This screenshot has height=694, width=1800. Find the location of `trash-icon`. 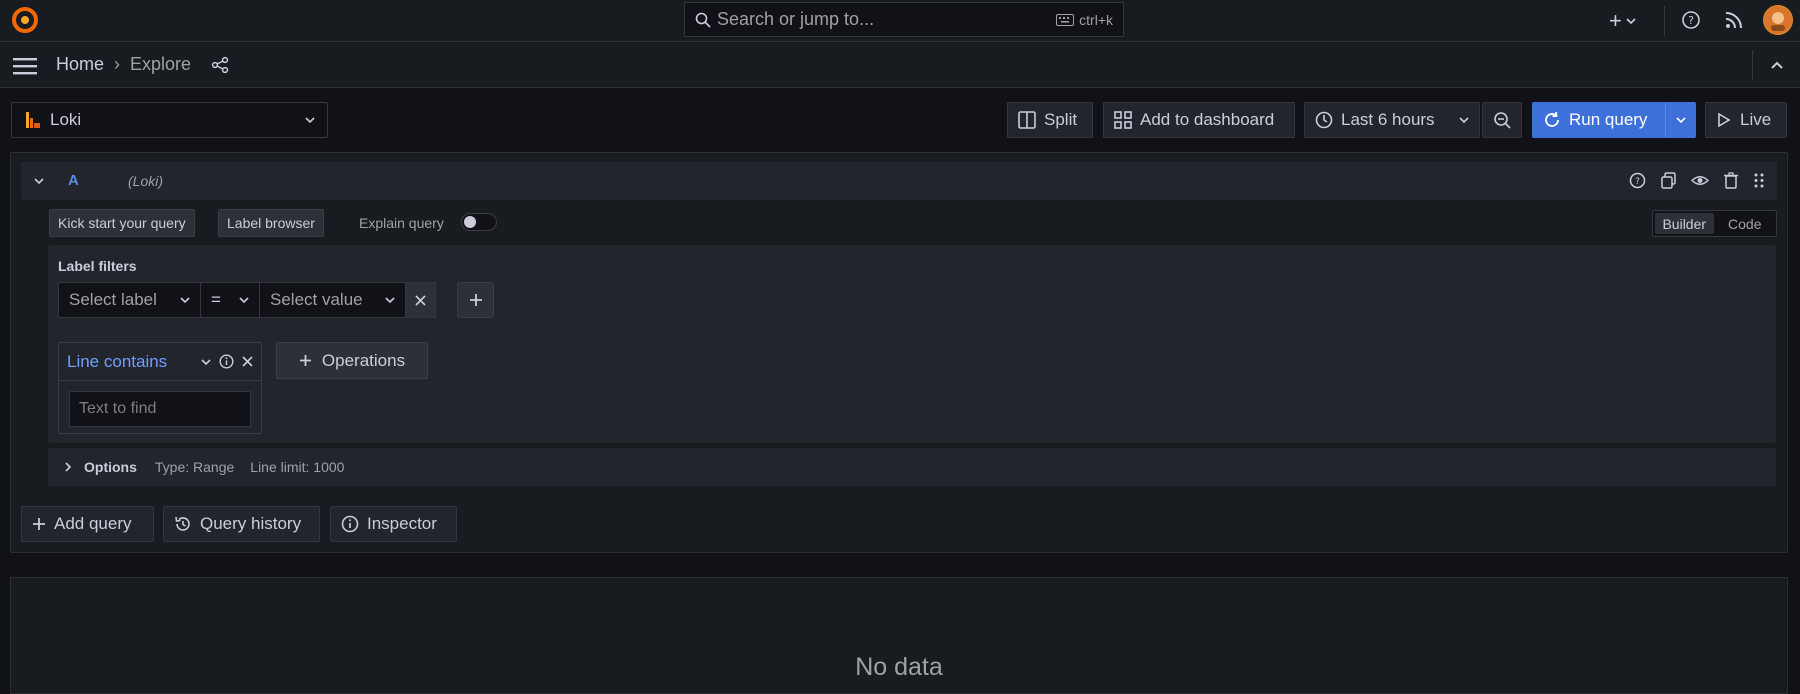

trash-icon is located at coordinates (1731, 180).